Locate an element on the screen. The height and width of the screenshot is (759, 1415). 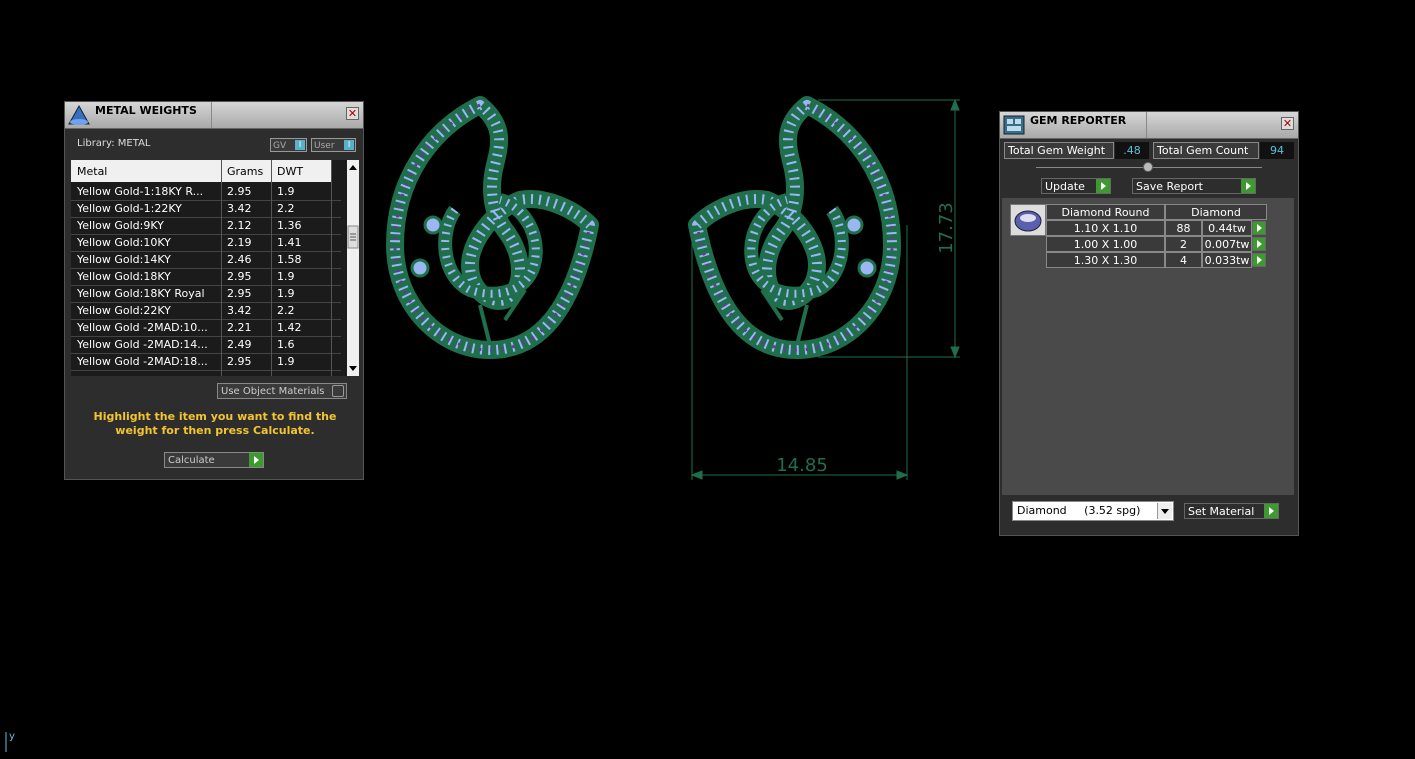
save-report-button-label: Save Report is located at coordinates (1169, 186).